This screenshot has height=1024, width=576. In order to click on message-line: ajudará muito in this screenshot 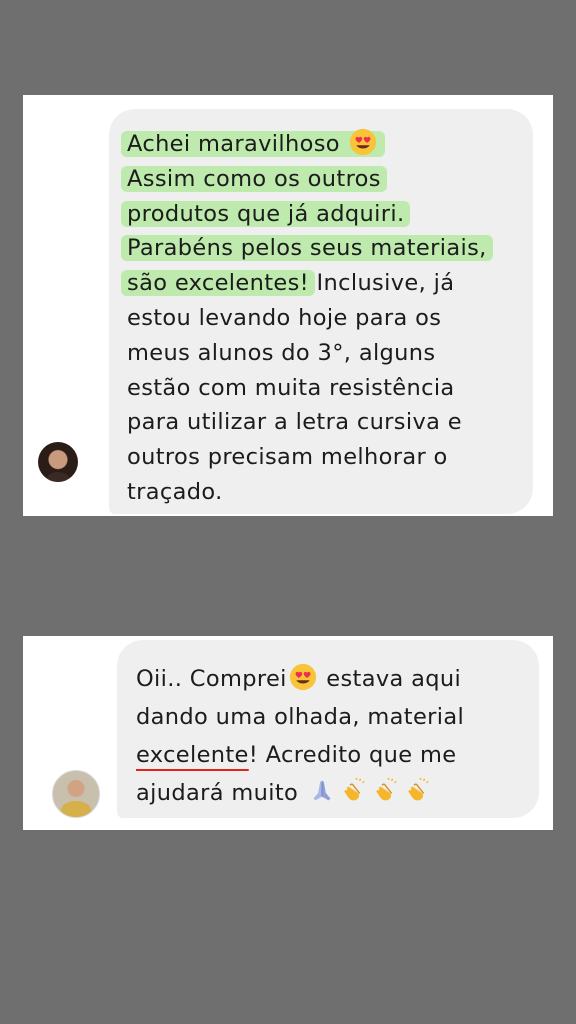, I will do `click(300, 793)`.